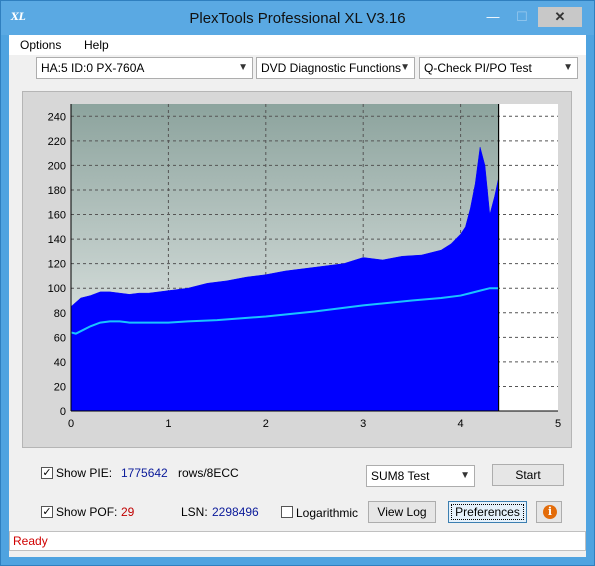 Image resolution: width=595 pixels, height=566 pixels. What do you see at coordinates (402, 512) in the screenshot?
I see `view-log-button: View Log` at bounding box center [402, 512].